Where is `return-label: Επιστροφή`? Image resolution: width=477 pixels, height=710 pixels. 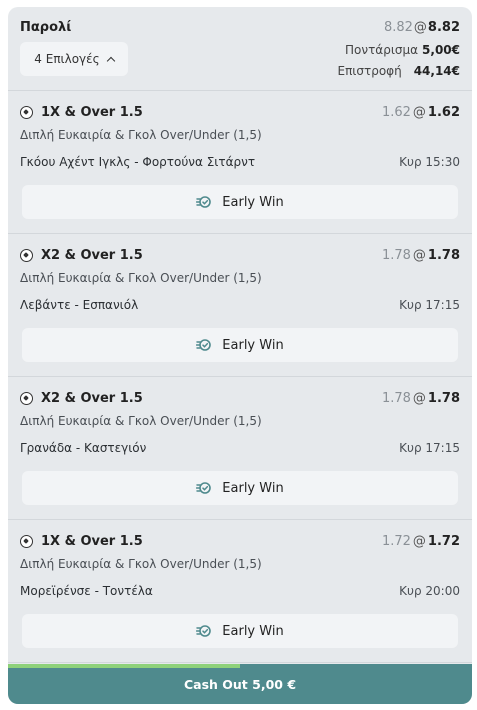 return-label: Επιστροφή is located at coordinates (369, 71).